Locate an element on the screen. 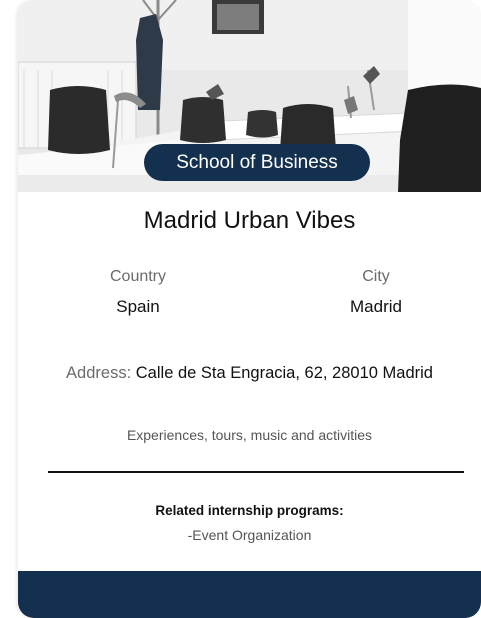  city-value: Madrid is located at coordinates (376, 306).